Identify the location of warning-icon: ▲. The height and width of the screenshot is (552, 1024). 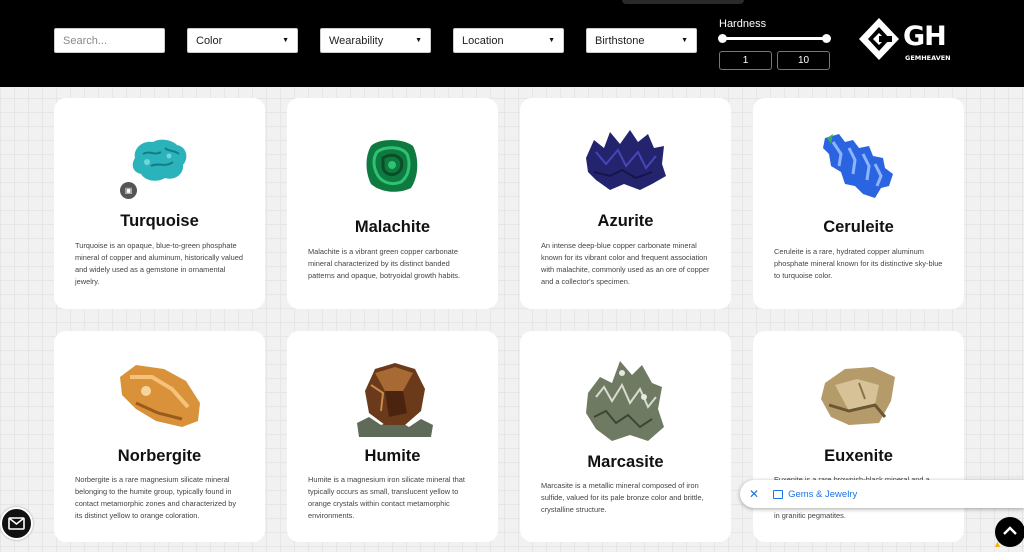
(997, 544).